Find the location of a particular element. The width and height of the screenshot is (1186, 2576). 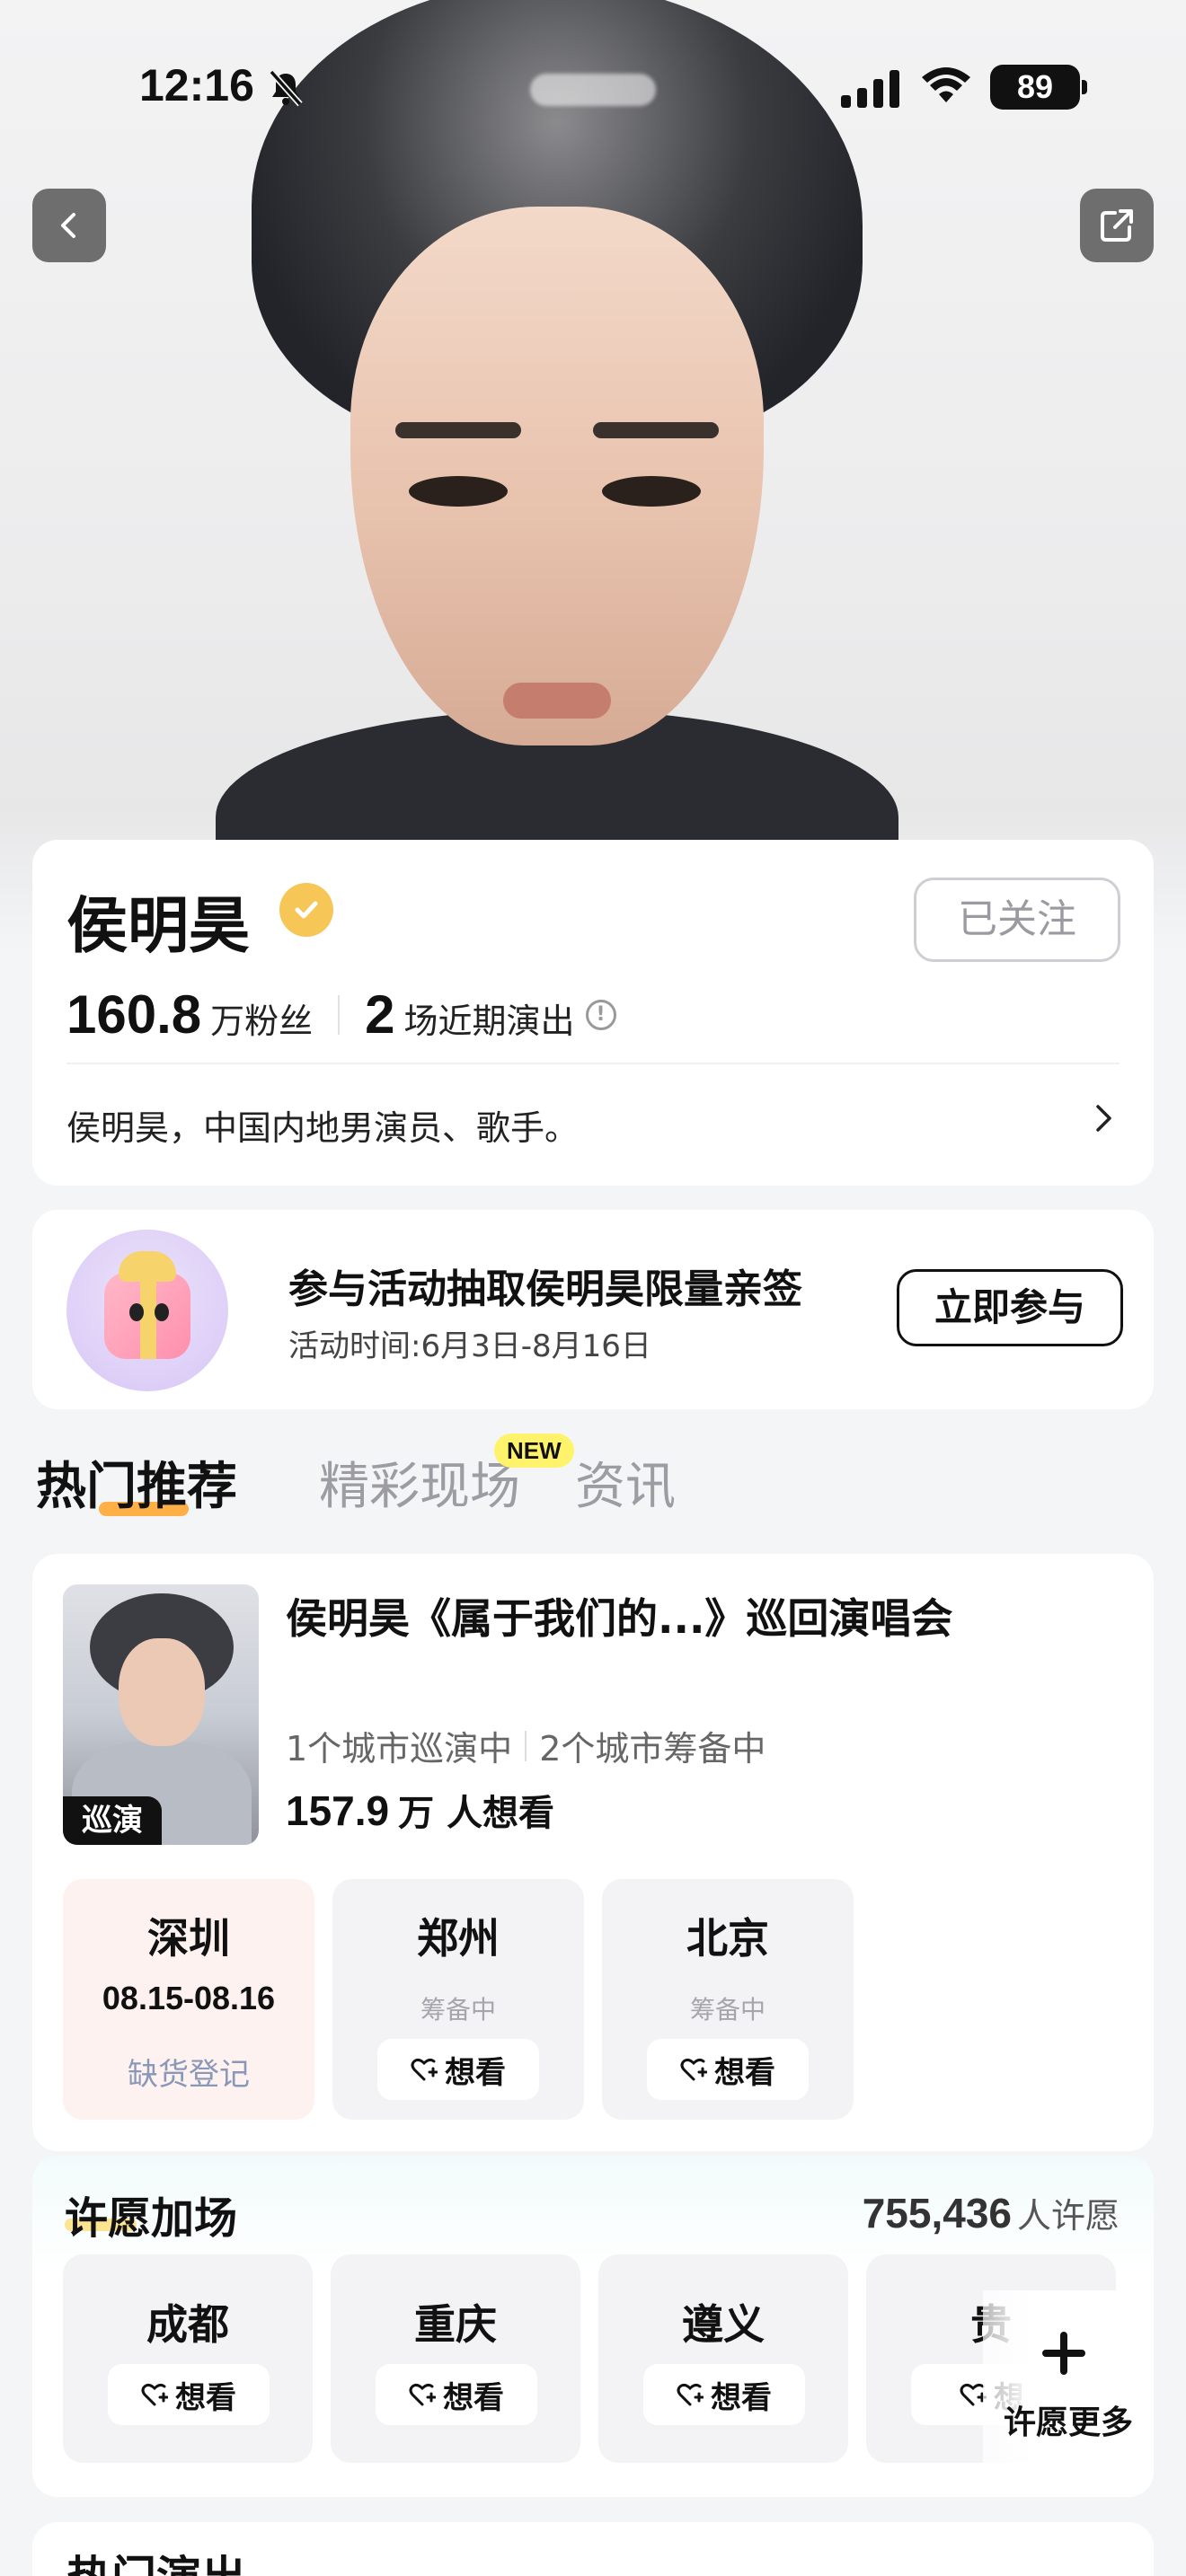

join-now-button: 立即参与 is located at coordinates (1010, 1307).